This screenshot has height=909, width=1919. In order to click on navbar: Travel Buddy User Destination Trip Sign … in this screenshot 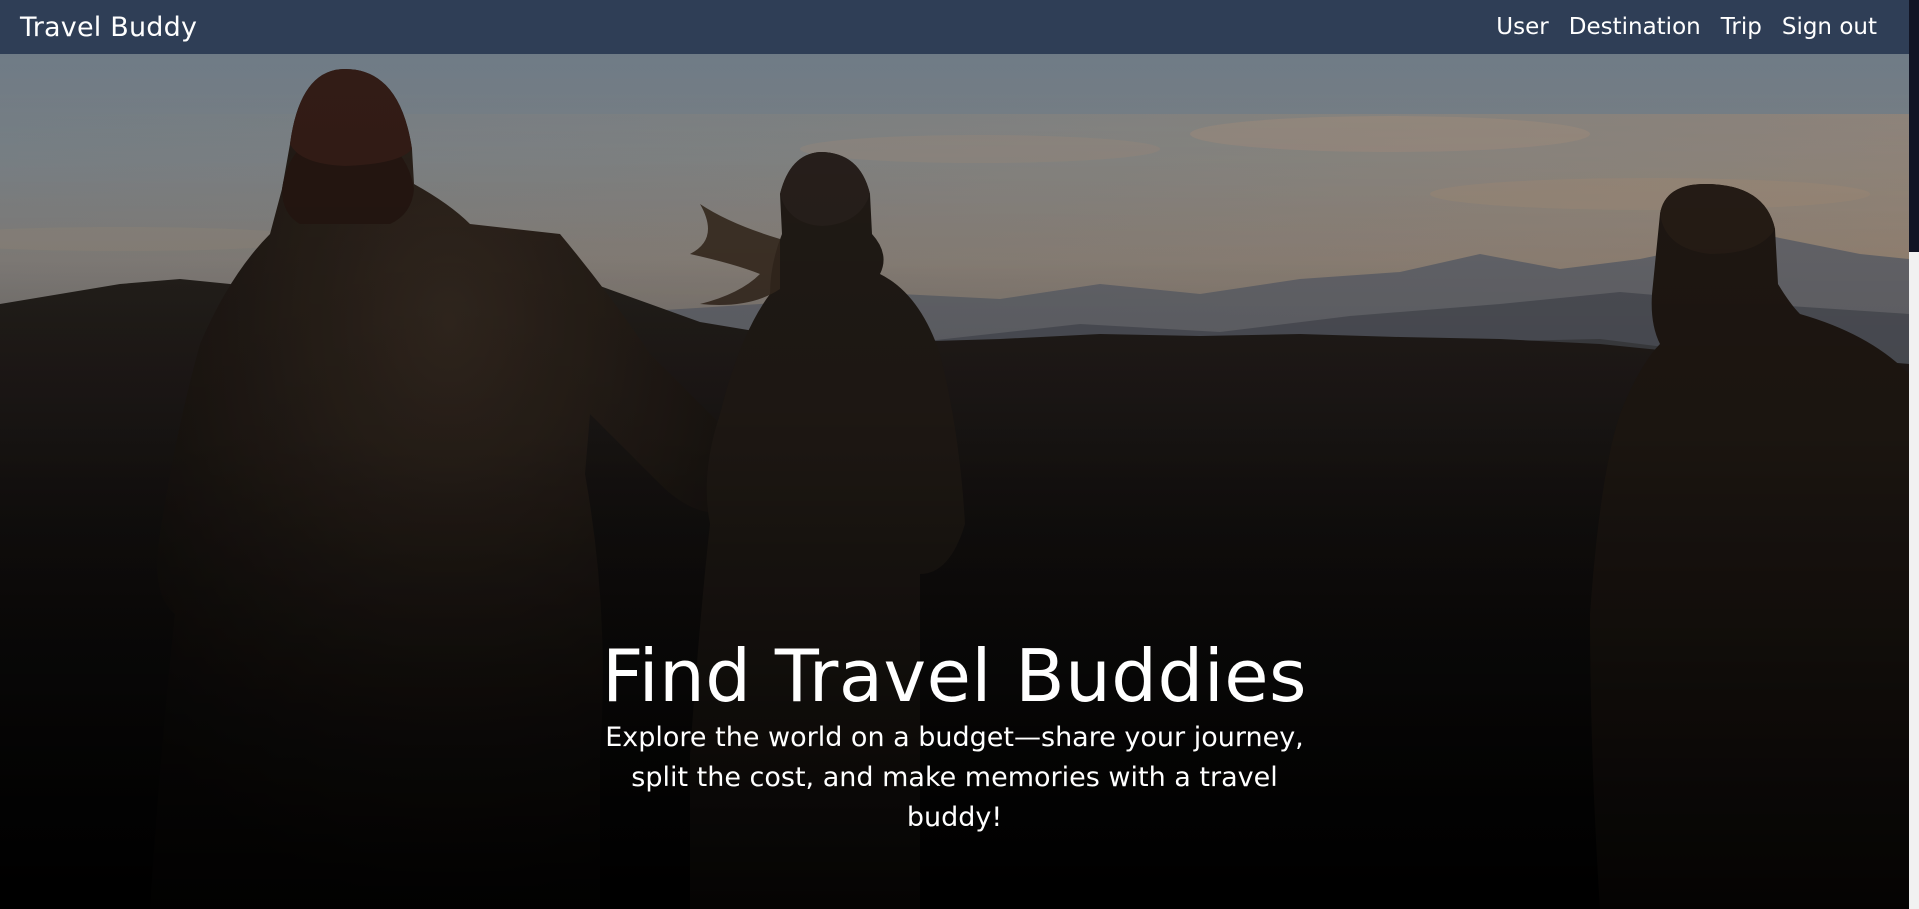, I will do `click(954, 27)`.